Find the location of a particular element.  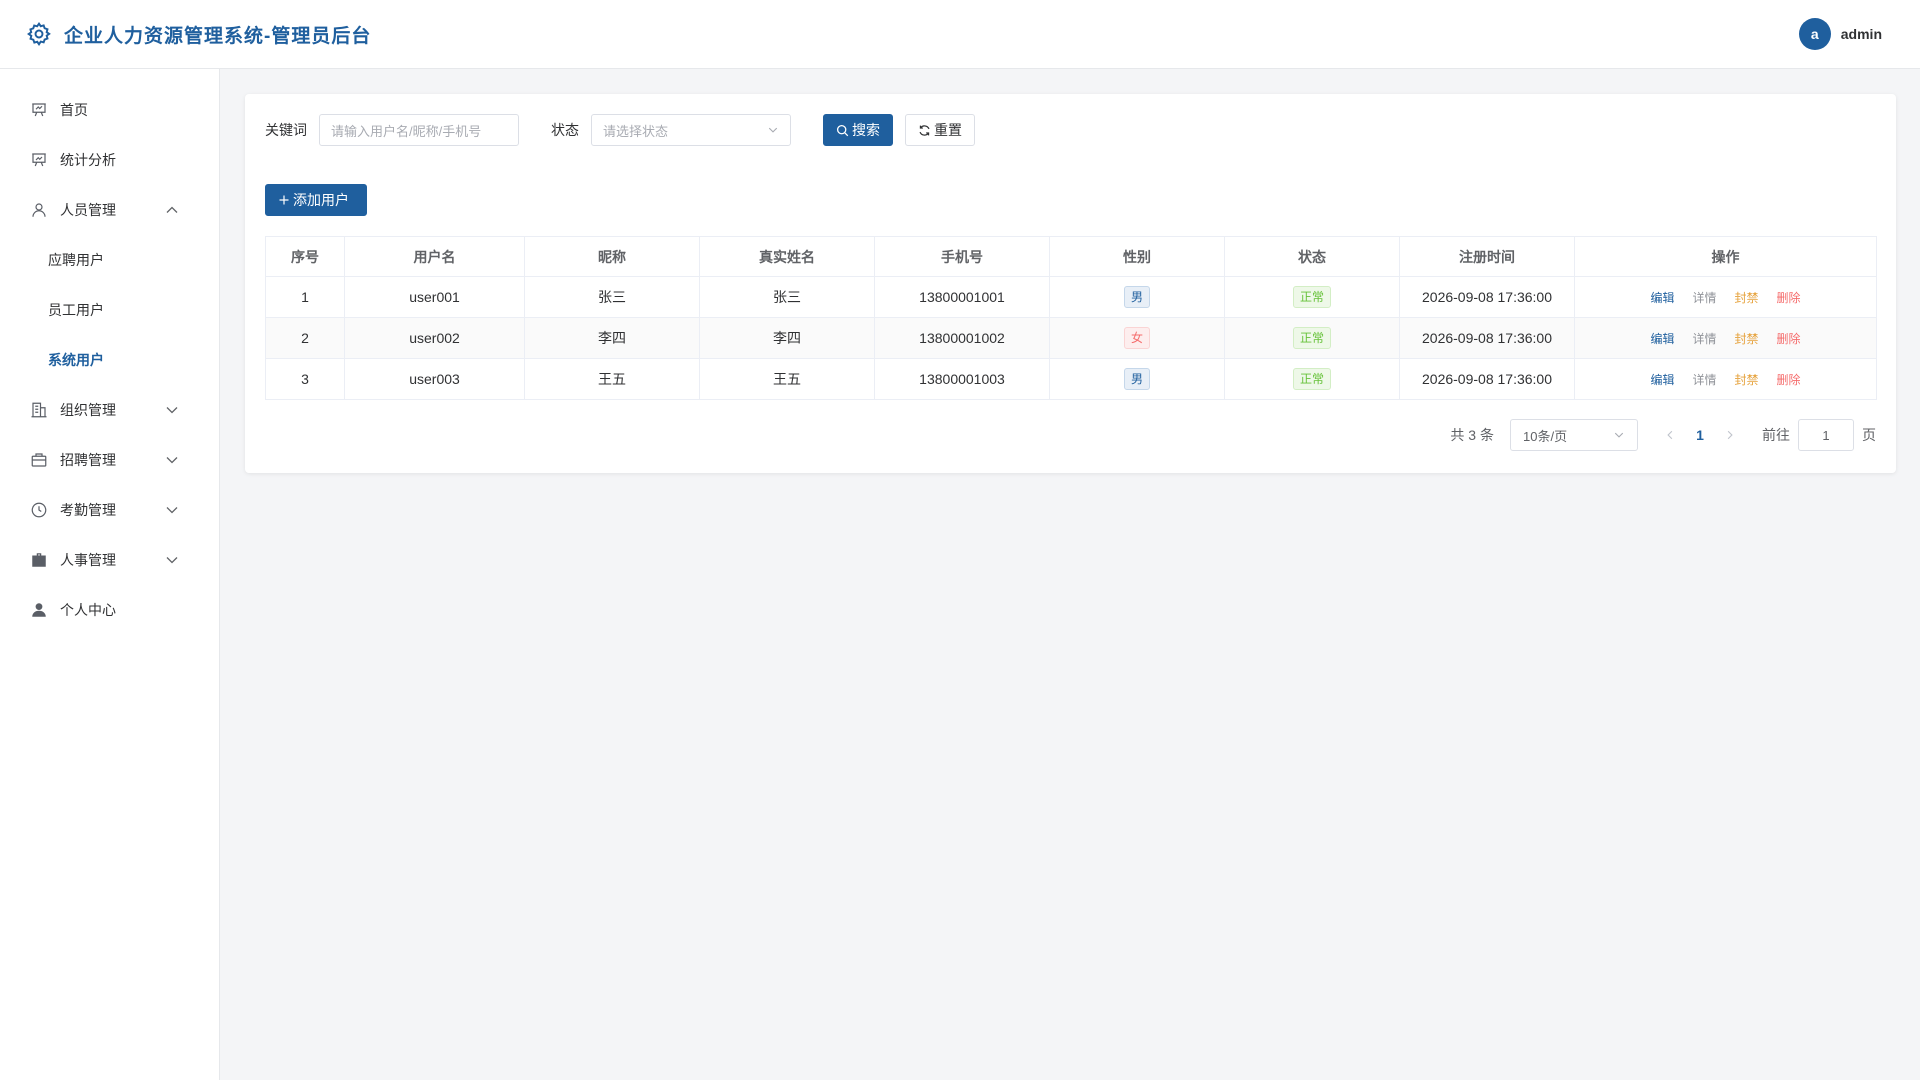

top-header: 企业人力资源管理系统-管理员后台 a admin is located at coordinates (960, 34).